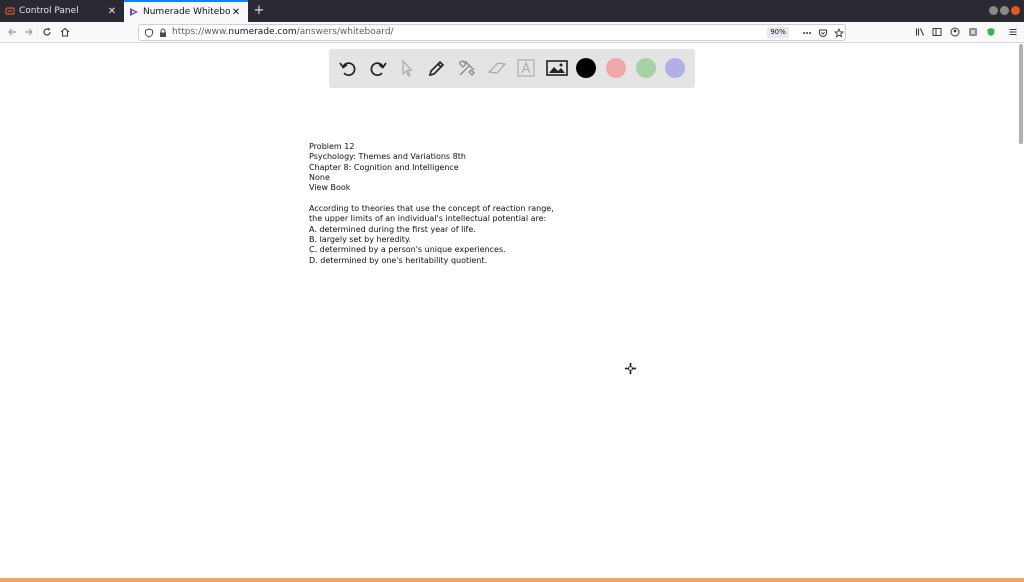 The image size is (1024, 582). What do you see at coordinates (437, 68) in the screenshot?
I see `pen-icon` at bounding box center [437, 68].